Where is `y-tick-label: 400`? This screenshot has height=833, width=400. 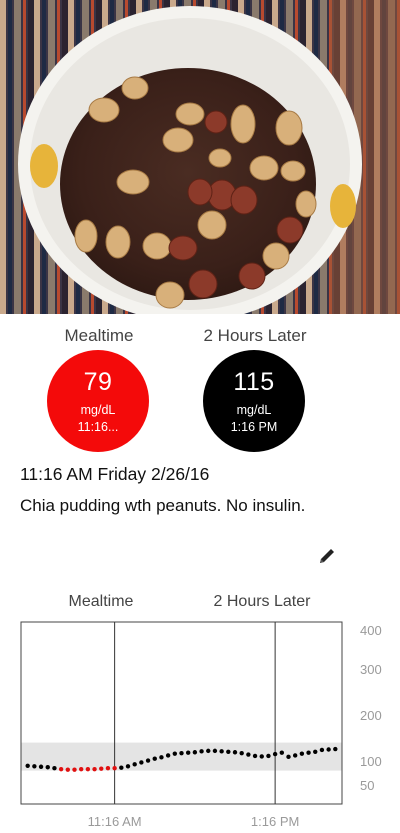
y-tick-label: 400 is located at coordinates (371, 630).